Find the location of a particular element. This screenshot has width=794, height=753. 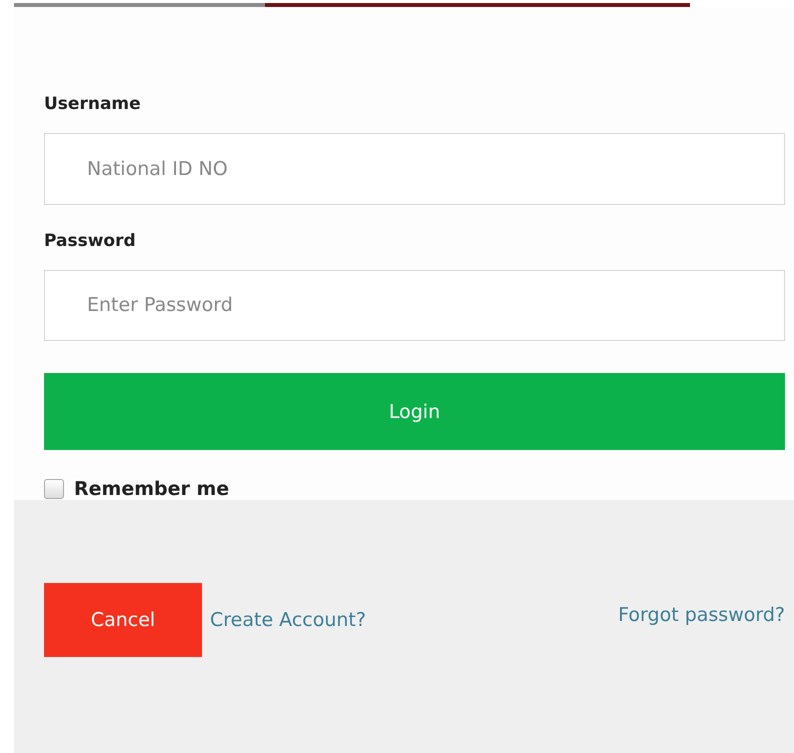

username-label: Username is located at coordinates (93, 104).